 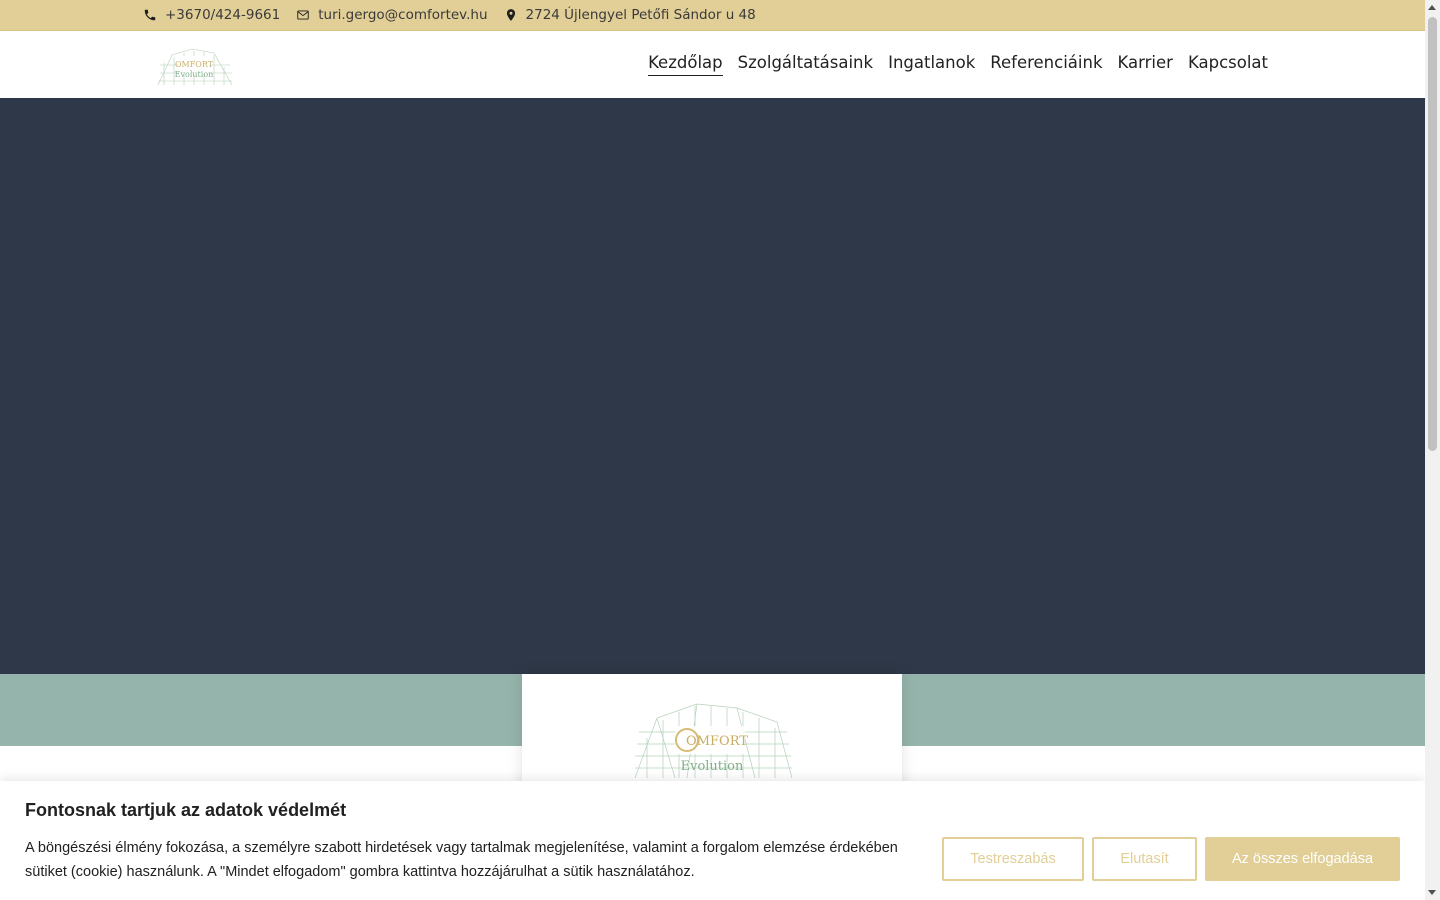 I want to click on cookie-title: Fontosnak tartjuk az adatok védelmét, so click(x=186, y=810).